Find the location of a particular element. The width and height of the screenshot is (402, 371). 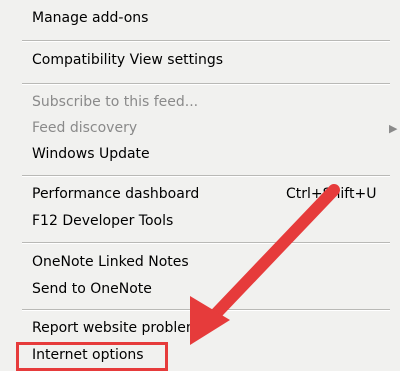

menu-item-label: Performance dashboard is located at coordinates (116, 194).